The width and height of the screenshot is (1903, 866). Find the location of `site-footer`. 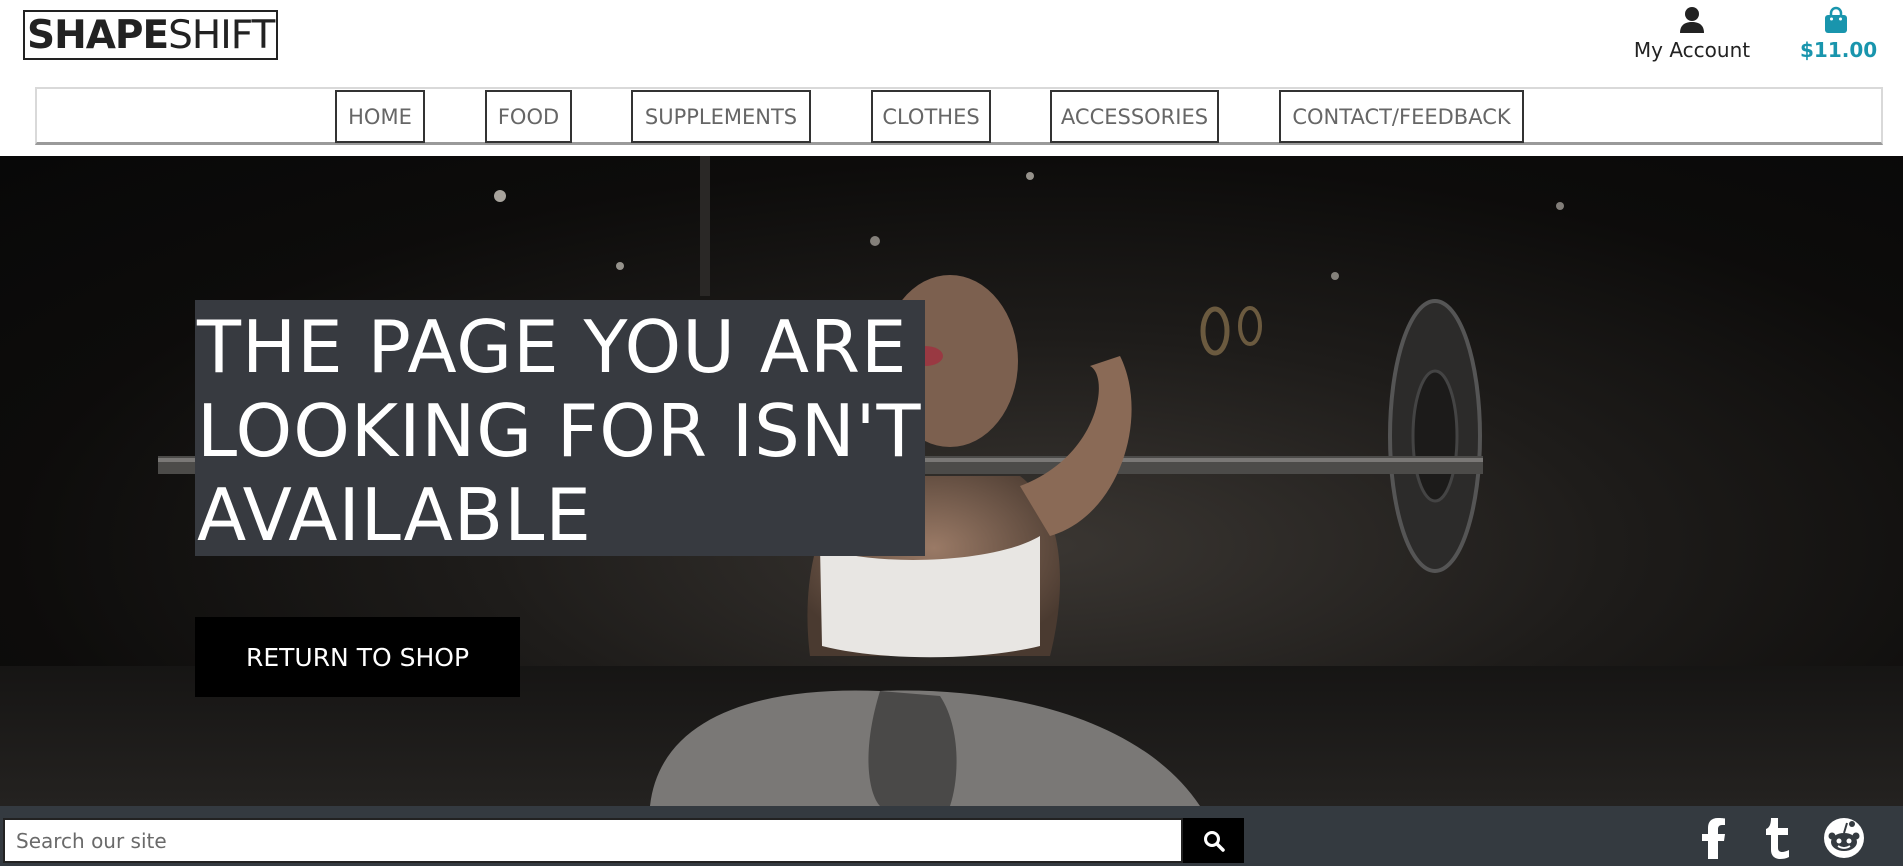

site-footer is located at coordinates (951, 836).